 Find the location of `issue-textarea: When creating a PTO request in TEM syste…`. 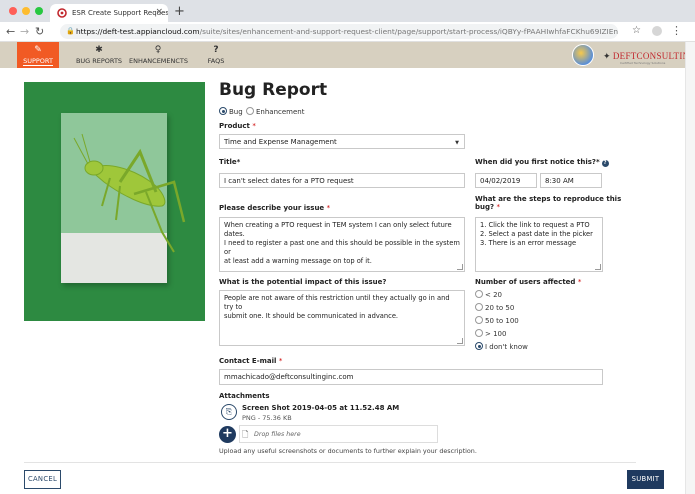

issue-textarea: When creating a PTO request in TEM syste… is located at coordinates (342, 244).